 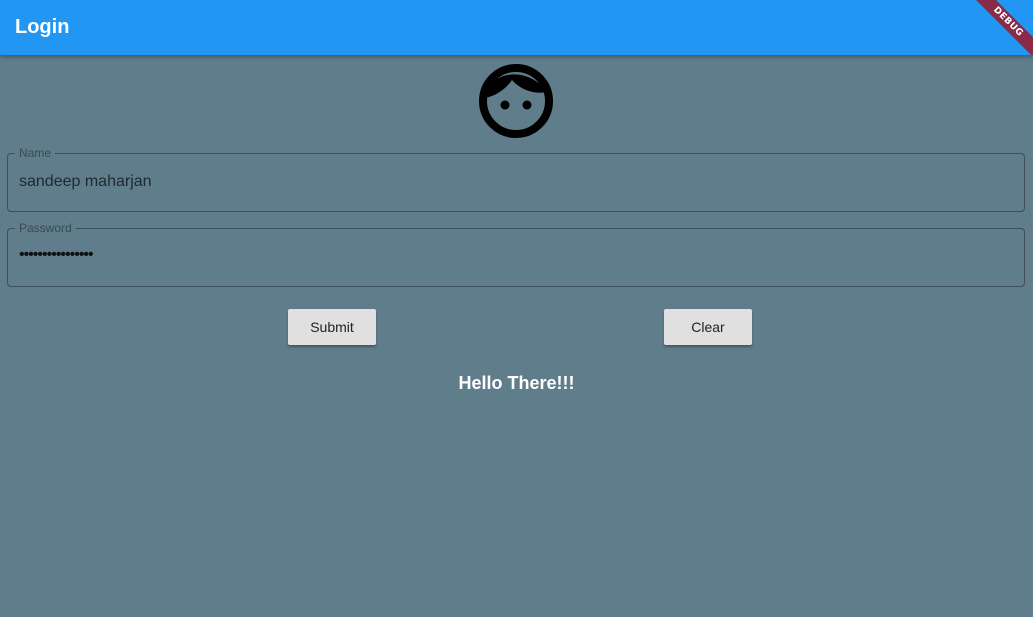 I want to click on name-field-value: sandeep maharjan, so click(x=85, y=181).